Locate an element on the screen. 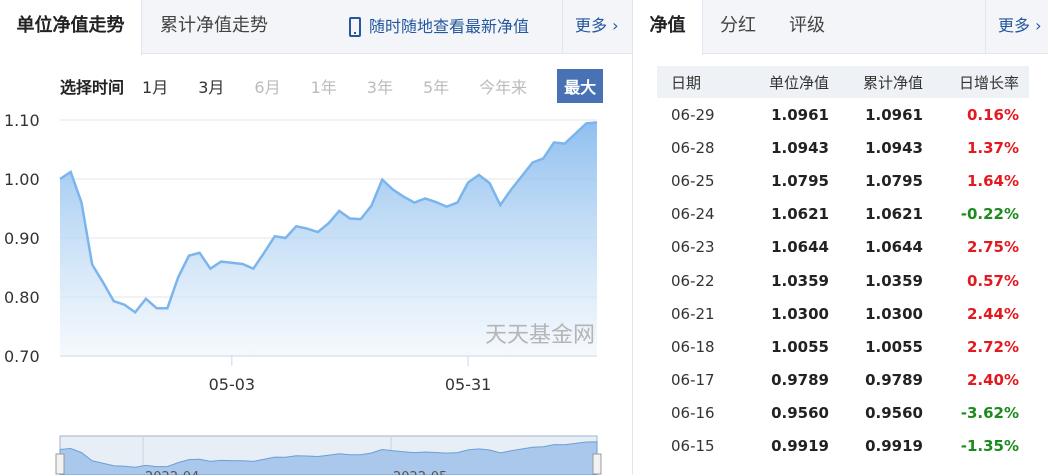  cell-daily-growth: 1.37% is located at coordinates (992, 147).